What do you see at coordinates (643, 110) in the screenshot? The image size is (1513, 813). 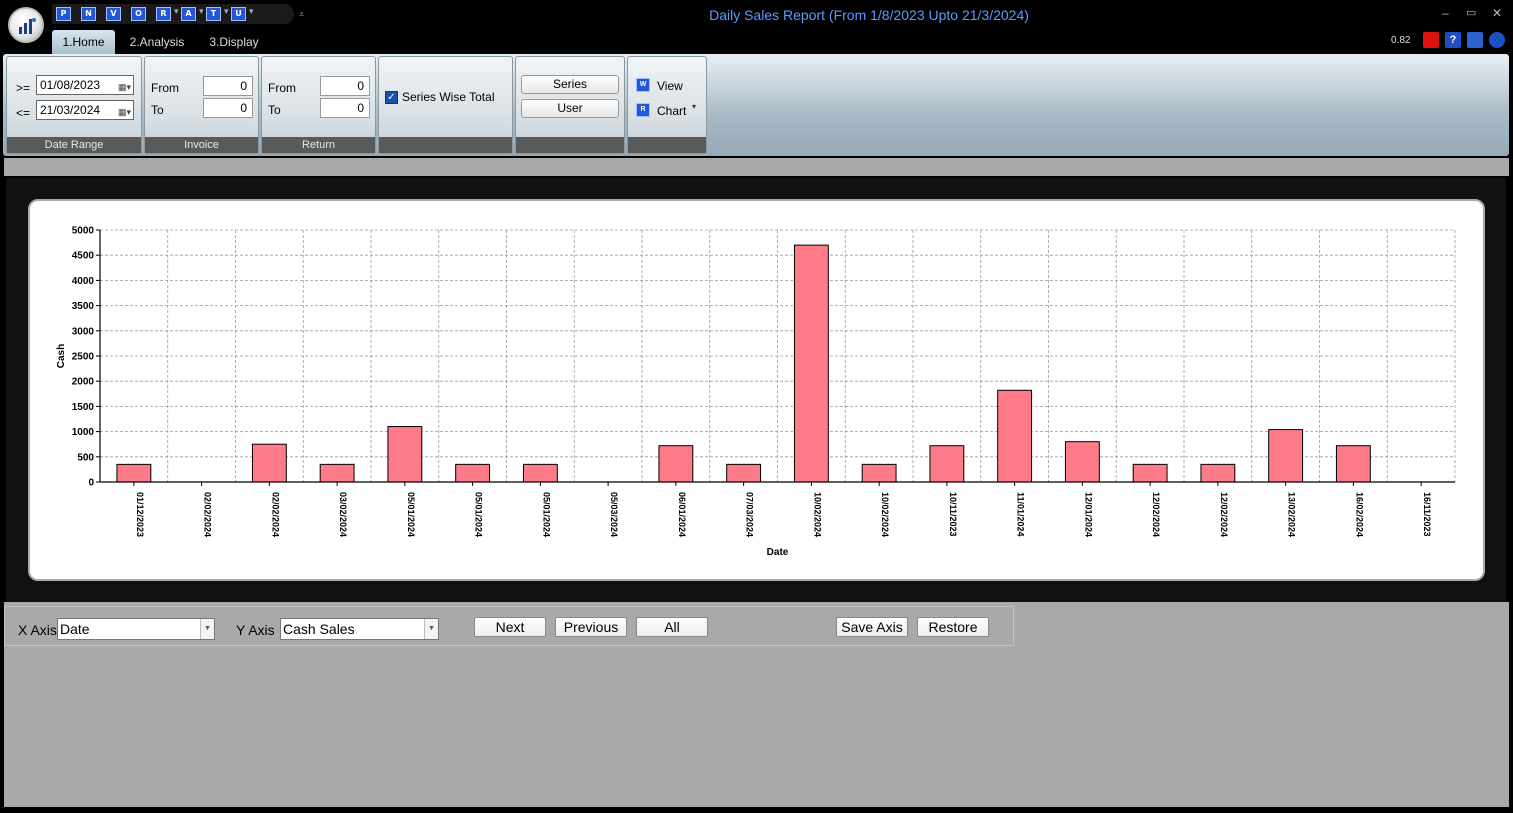 I see `chart-icon: R` at bounding box center [643, 110].